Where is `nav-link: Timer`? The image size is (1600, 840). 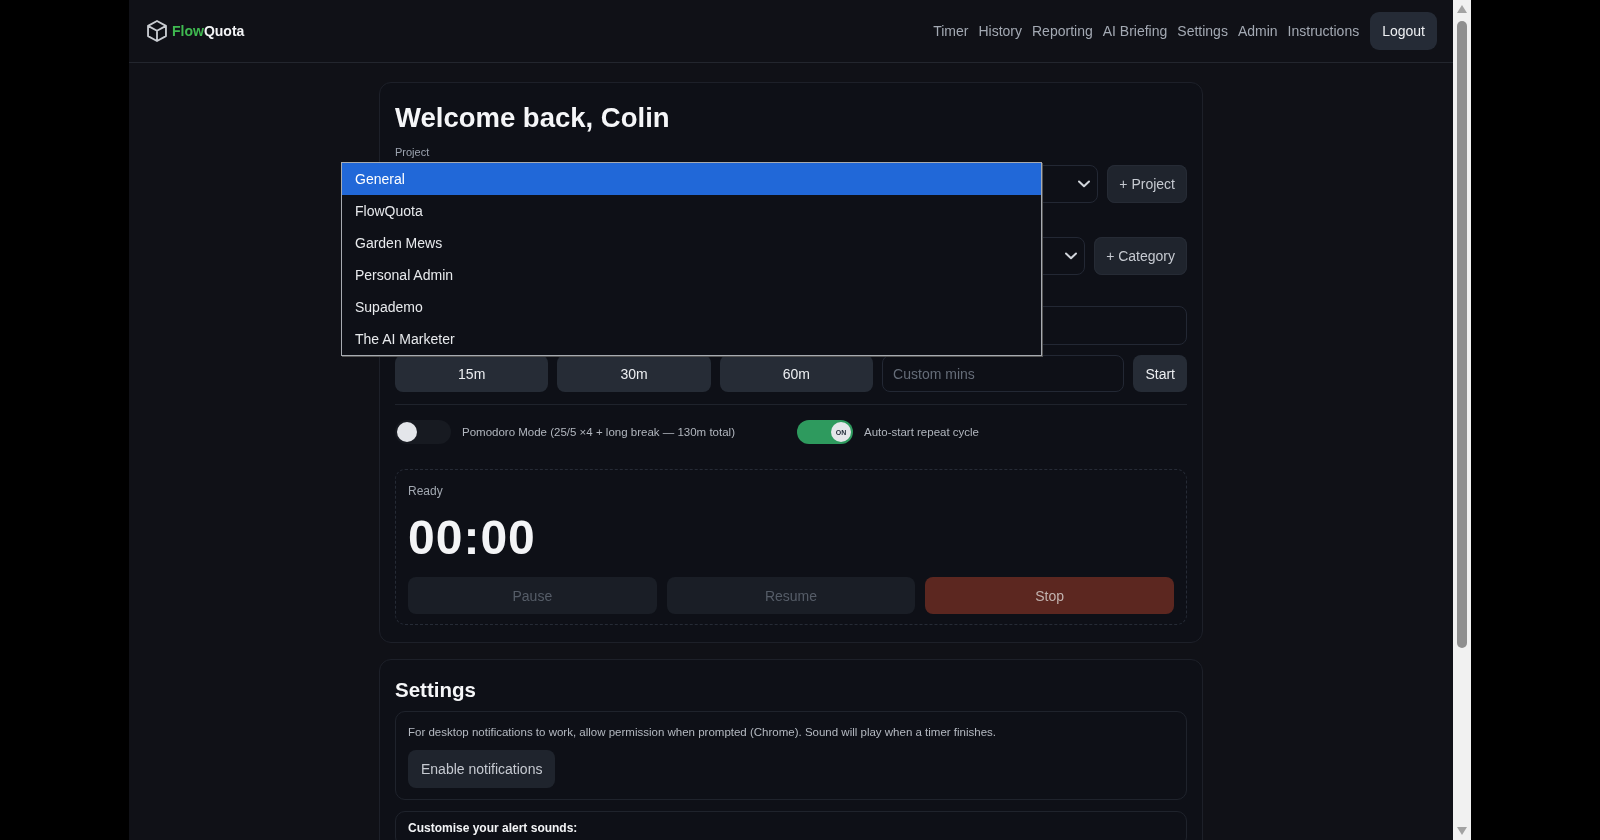 nav-link: Timer is located at coordinates (951, 31).